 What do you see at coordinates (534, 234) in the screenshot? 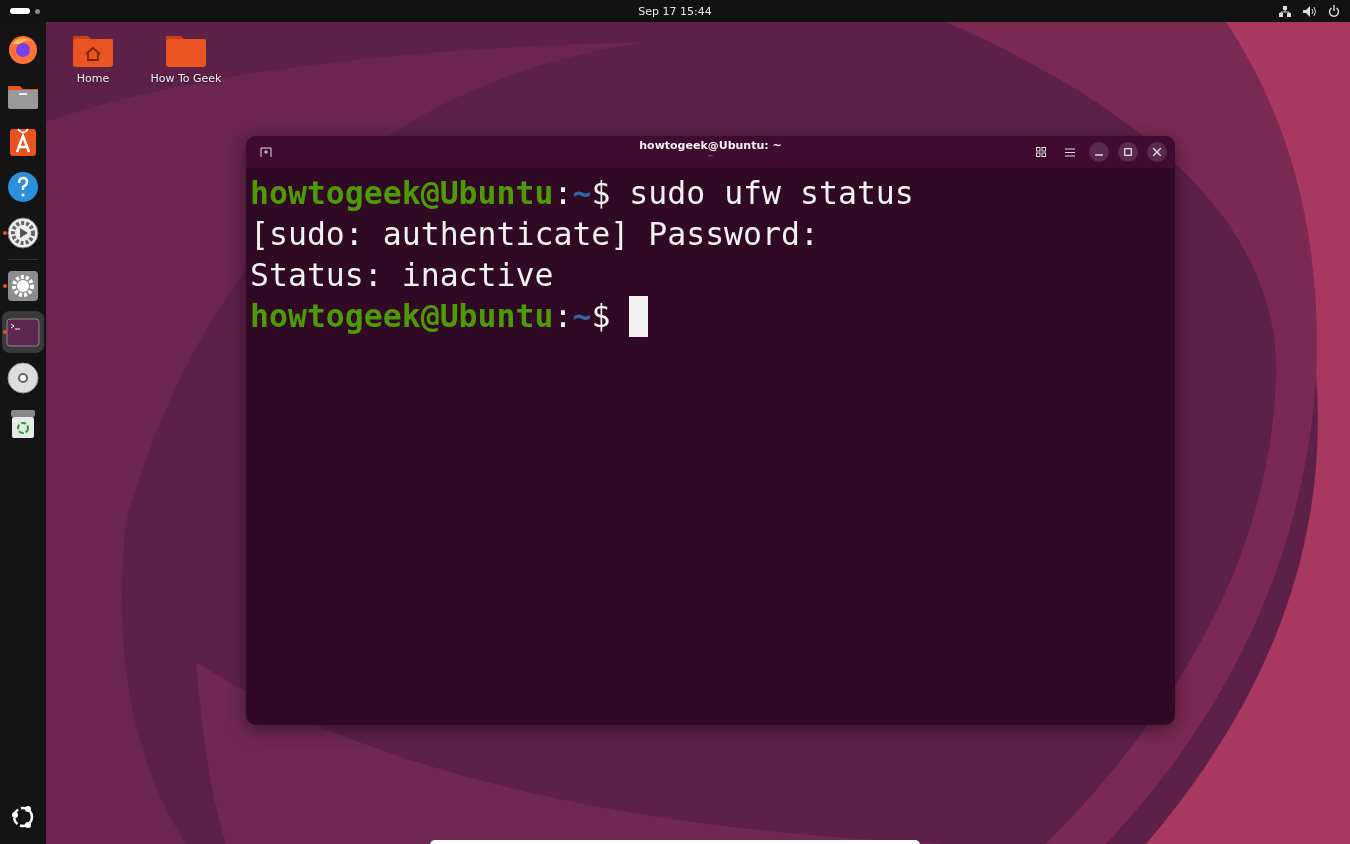
I see `terminal-text: [sudo: authenticate] Password:` at bounding box center [534, 234].